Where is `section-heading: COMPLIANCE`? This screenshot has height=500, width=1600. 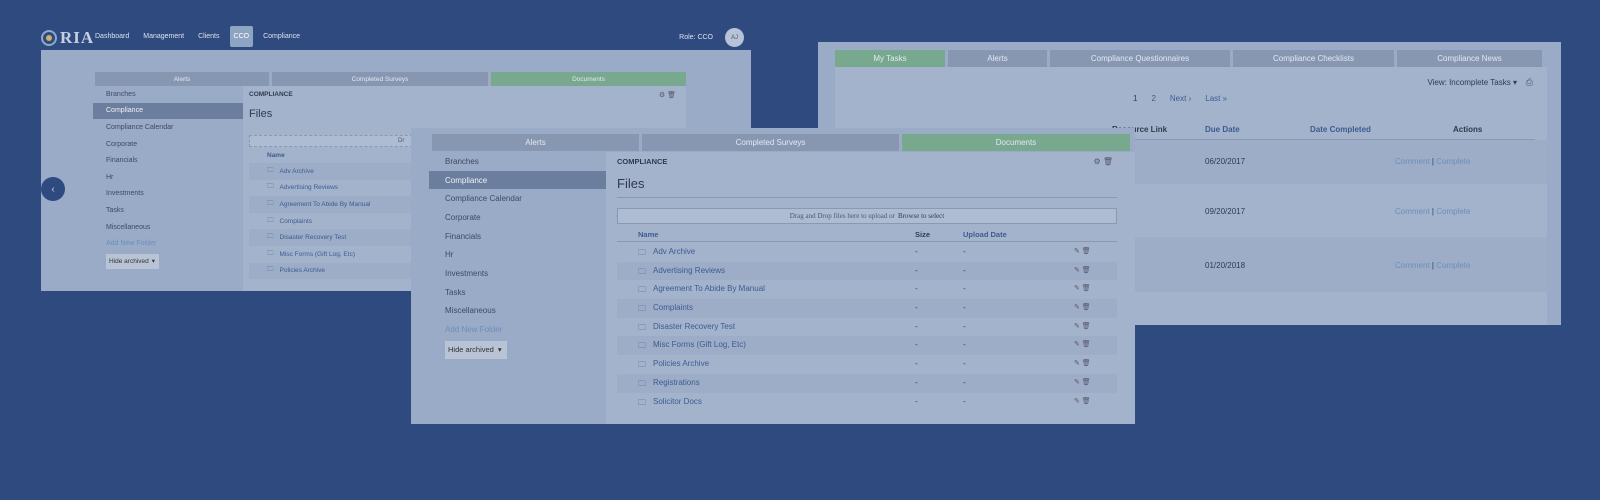
section-heading: COMPLIANCE is located at coordinates (271, 94).